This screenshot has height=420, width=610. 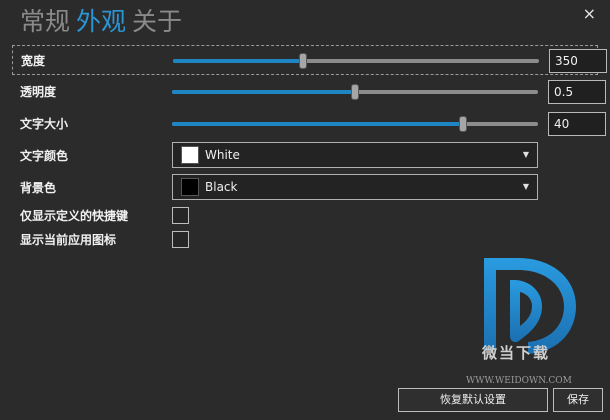 What do you see at coordinates (516, 353) in the screenshot?
I see `watermark-name: 微当下载` at bounding box center [516, 353].